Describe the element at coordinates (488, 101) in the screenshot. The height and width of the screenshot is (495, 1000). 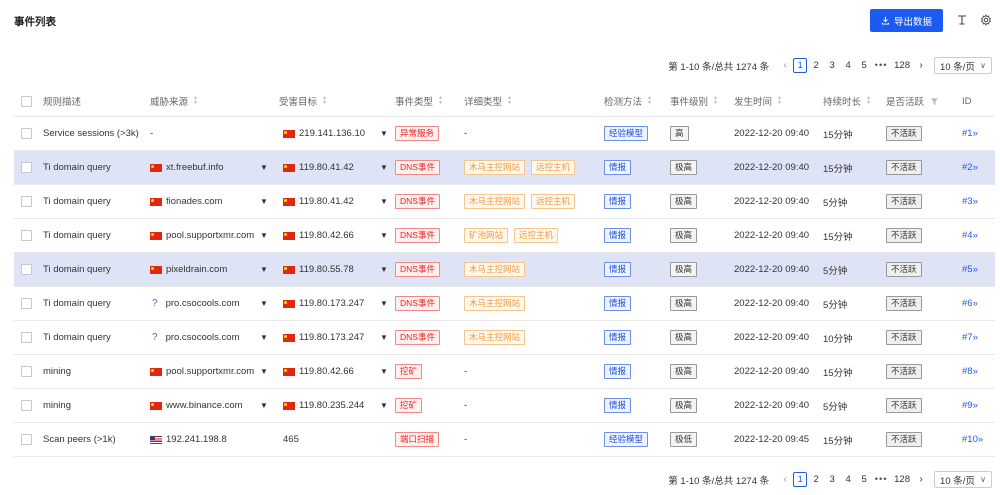
I see `col-detail-type: 详细类型 ▲ ▼` at that location.